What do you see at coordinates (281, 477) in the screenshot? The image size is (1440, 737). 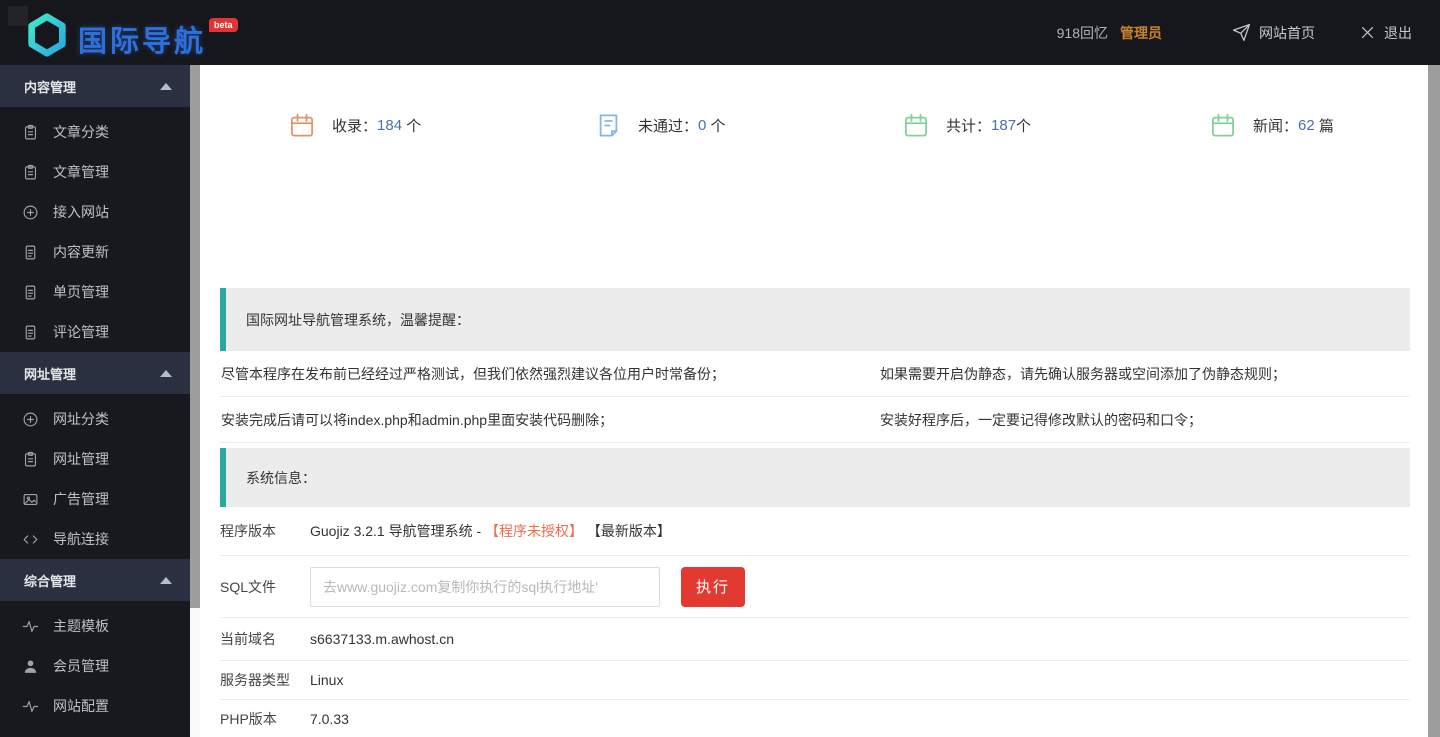 I see `system-info-title: 系统信息：` at bounding box center [281, 477].